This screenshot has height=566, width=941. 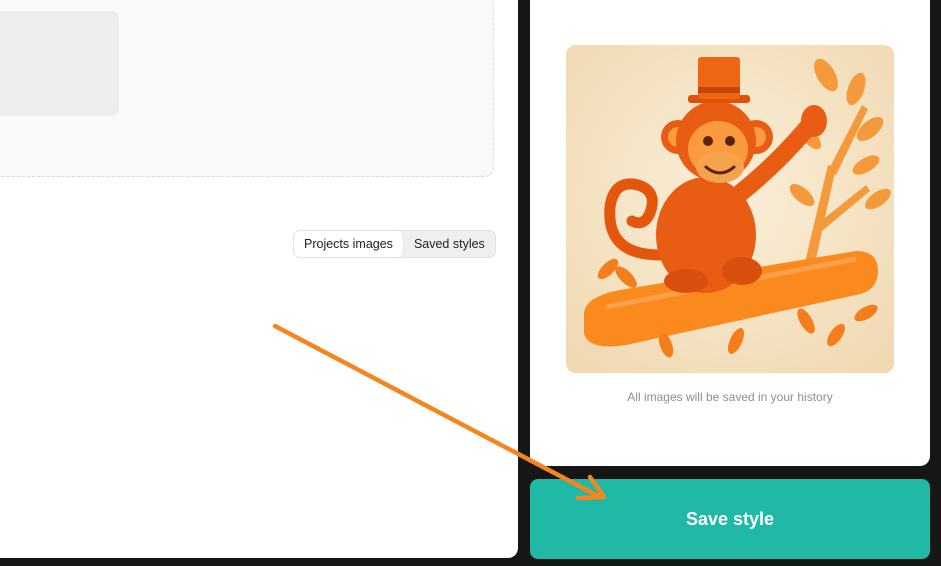 I want to click on tab-projects-images: Projects images, so click(x=349, y=244).